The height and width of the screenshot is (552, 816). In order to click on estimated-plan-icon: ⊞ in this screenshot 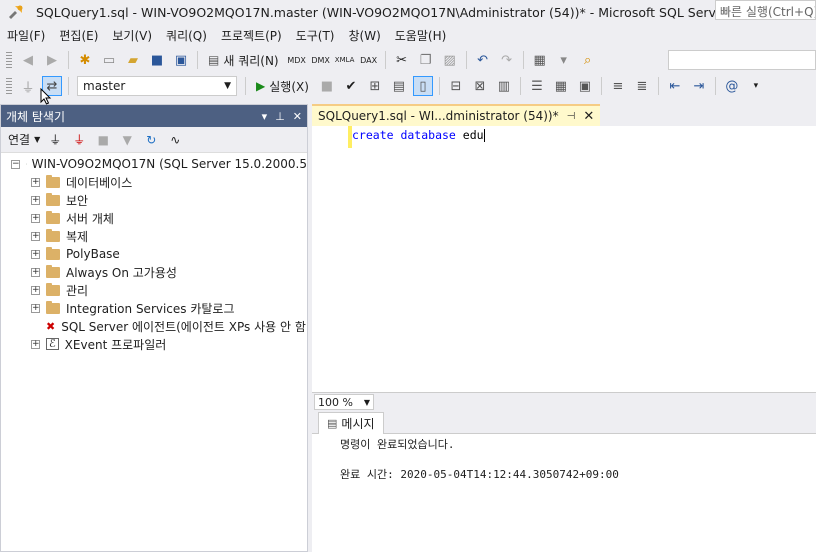, I will do `click(375, 86)`.